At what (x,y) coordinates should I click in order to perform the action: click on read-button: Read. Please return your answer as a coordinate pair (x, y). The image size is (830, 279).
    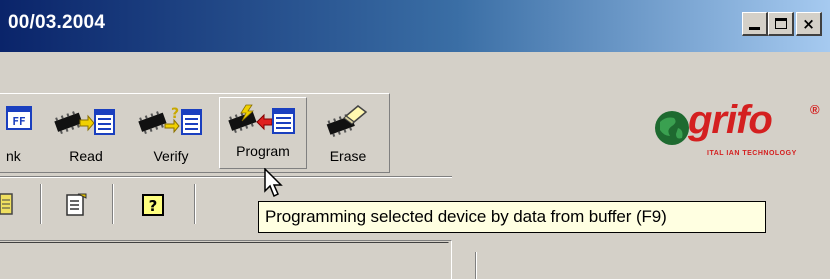
    Looking at the image, I should click on (86, 135).